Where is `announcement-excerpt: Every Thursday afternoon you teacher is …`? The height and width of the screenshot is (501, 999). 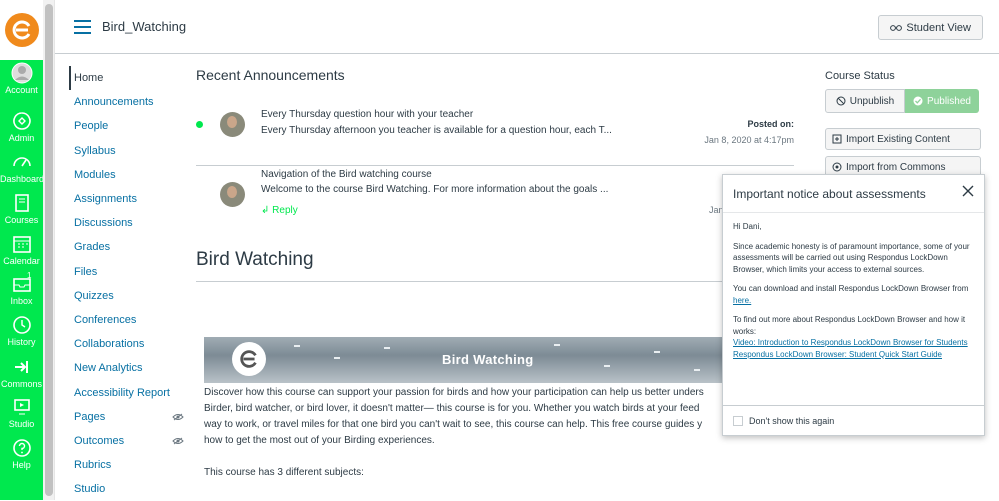
announcement-excerpt: Every Thursday afternoon you teacher is … is located at coordinates (436, 130).